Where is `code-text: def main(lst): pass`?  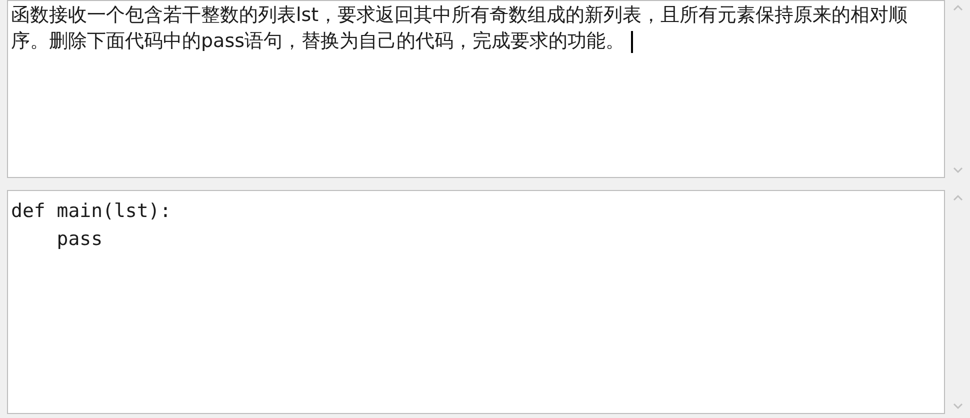
code-text: def main(lst): pass is located at coordinates (91, 225).